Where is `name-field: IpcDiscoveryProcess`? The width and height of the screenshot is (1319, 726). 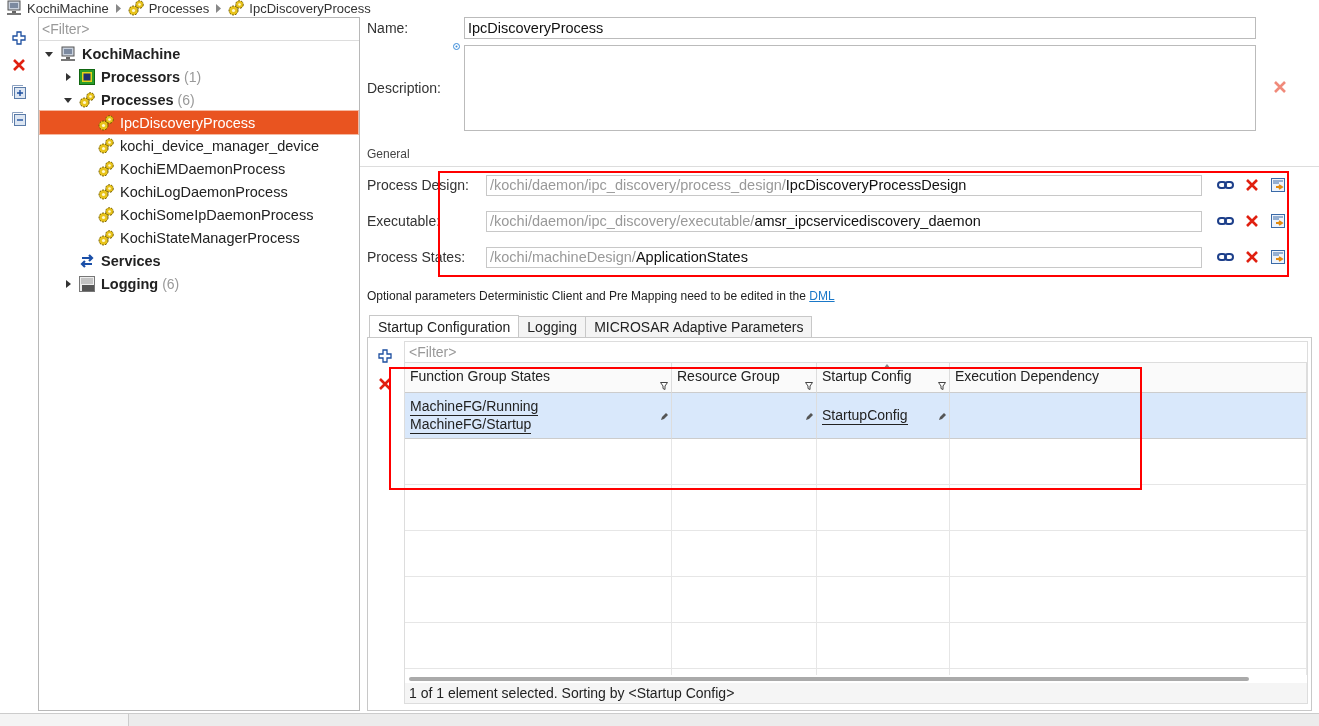 name-field: IpcDiscoveryProcess is located at coordinates (860, 28).